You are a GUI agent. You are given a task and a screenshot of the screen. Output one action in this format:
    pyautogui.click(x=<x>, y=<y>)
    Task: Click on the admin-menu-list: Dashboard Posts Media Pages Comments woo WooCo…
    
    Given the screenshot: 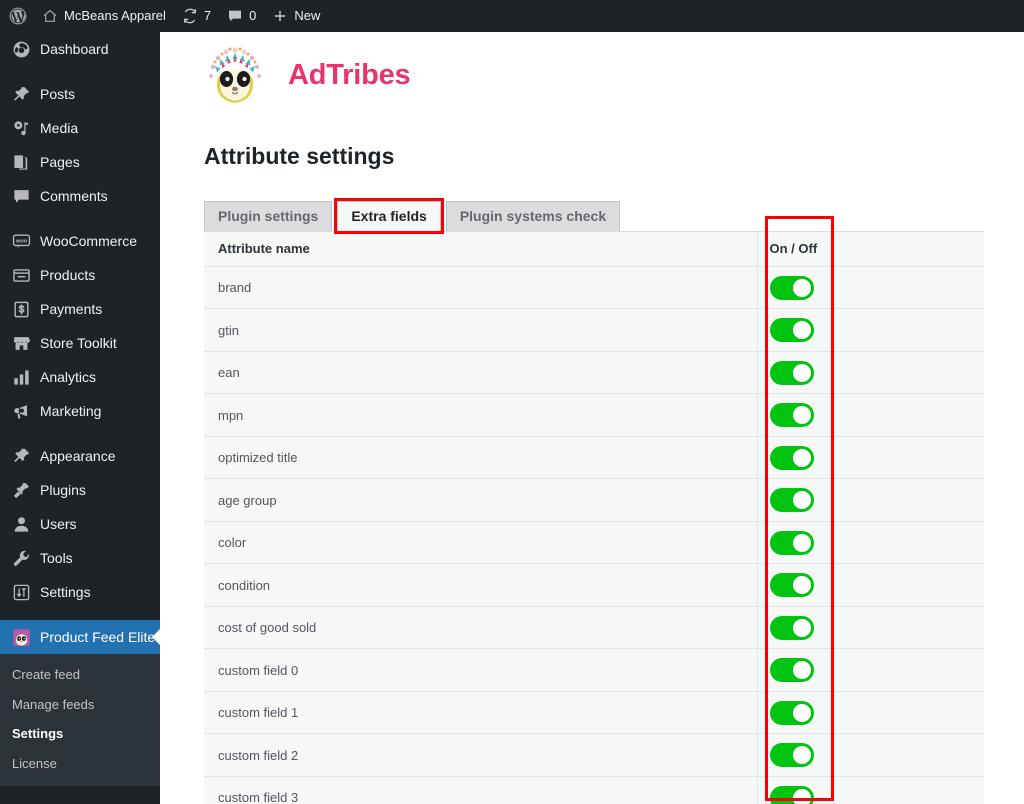 What is the action you would take?
    pyautogui.click(x=80, y=409)
    